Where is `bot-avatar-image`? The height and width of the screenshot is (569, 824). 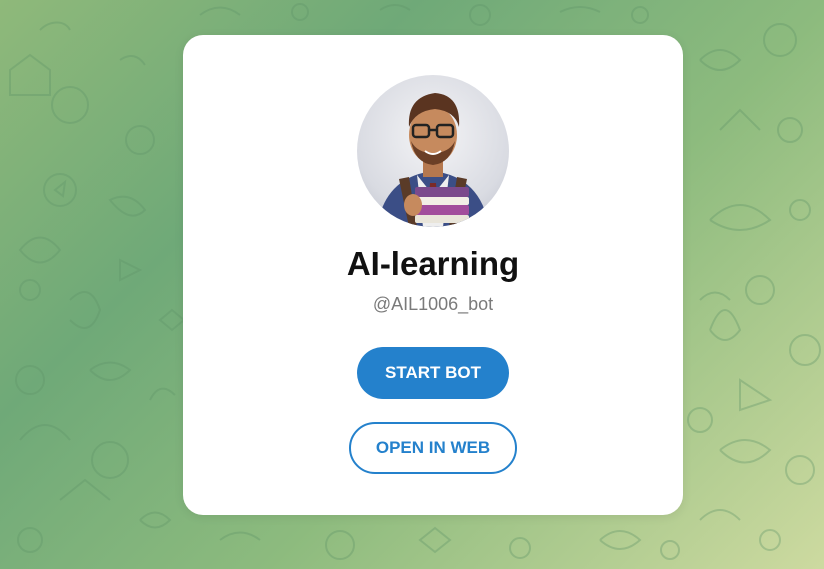 bot-avatar-image is located at coordinates (433, 151).